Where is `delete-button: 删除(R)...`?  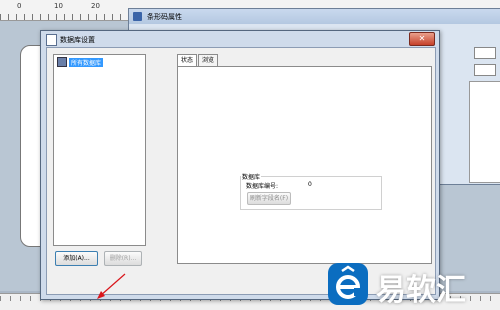 delete-button: 删除(R)... is located at coordinates (123, 258).